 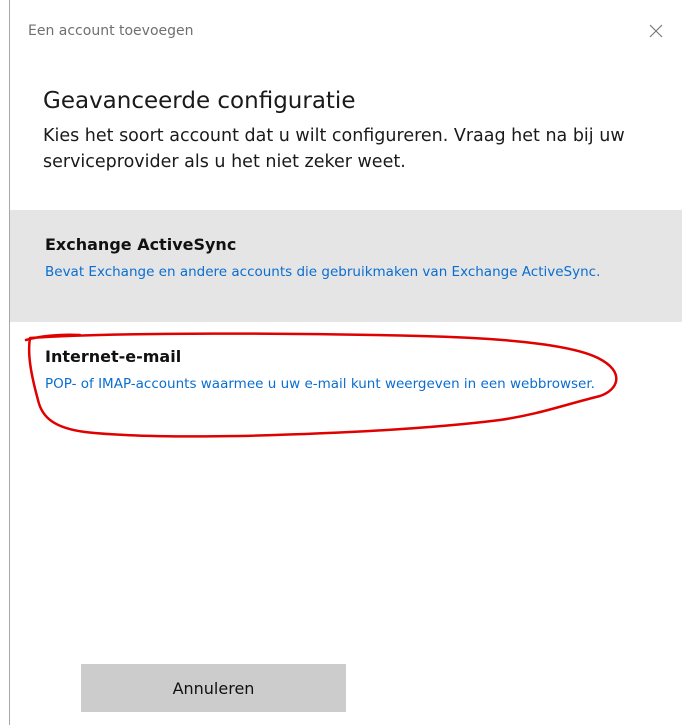 I want to click on close-button, so click(x=656, y=31).